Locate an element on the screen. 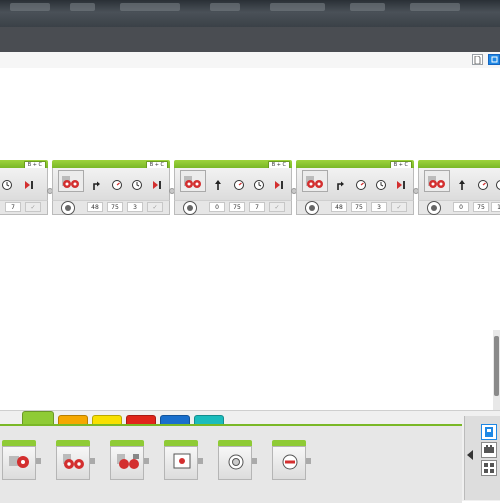 Image resolution: width=500 pixels, height=503 pixels. port-view-icon is located at coordinates (489, 450).